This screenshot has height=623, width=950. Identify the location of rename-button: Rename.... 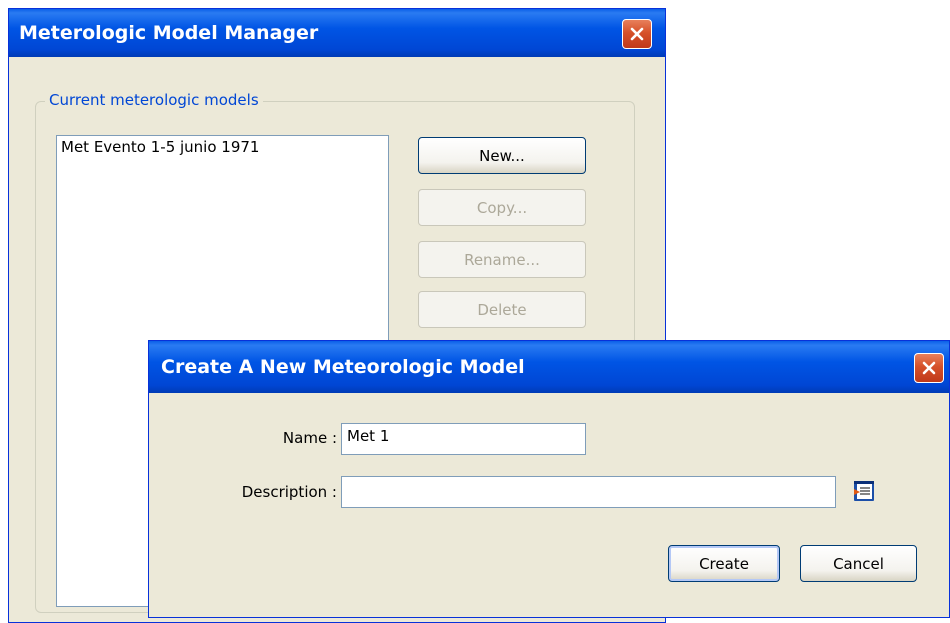
(502, 259).